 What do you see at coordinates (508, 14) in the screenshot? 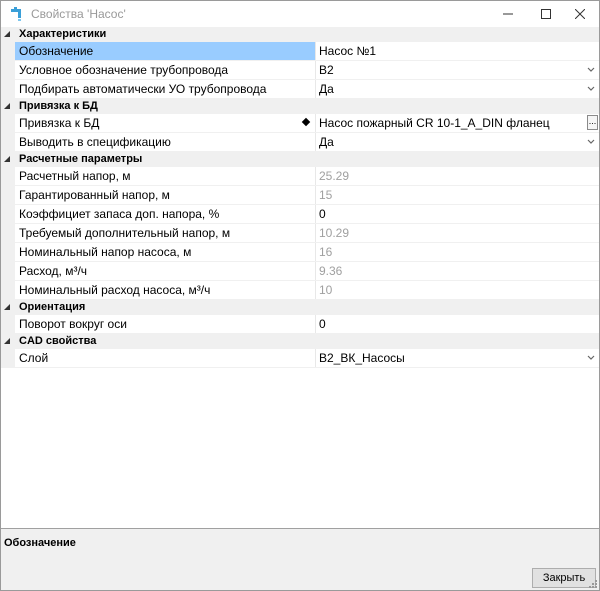
I see `minimize-icon` at bounding box center [508, 14].